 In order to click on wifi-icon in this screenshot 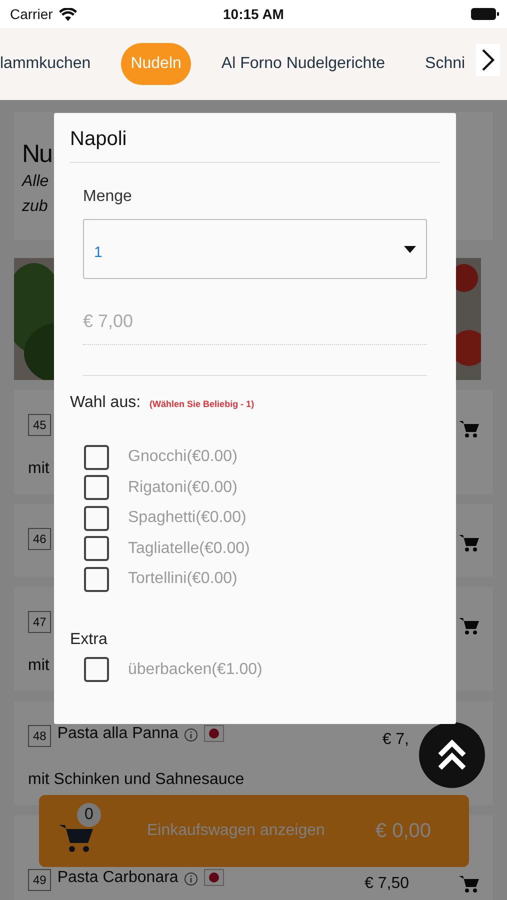, I will do `click(67, 14)`.